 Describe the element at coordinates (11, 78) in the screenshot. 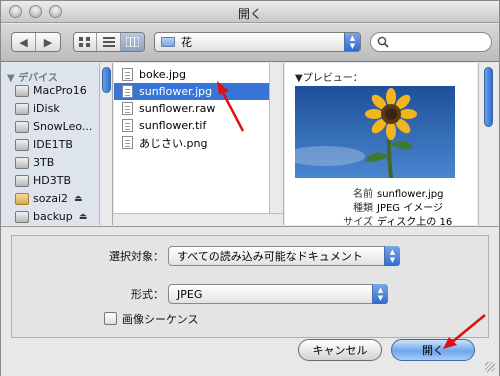

I see `disclosure-triangle-icon: ▼` at that location.